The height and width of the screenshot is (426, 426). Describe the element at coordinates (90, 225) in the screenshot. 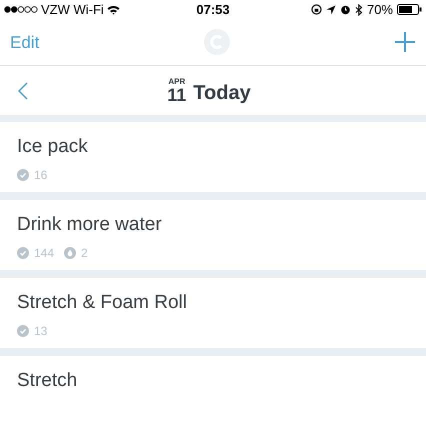

I see `habit-name: Drink more water` at that location.